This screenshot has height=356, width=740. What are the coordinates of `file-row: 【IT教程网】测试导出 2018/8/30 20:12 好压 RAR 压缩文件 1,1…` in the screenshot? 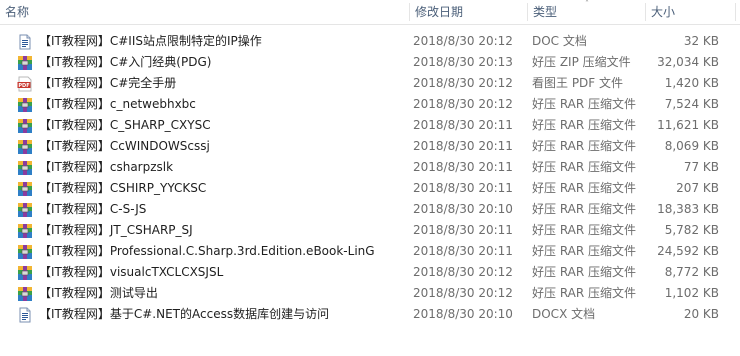 It's located at (370, 293).